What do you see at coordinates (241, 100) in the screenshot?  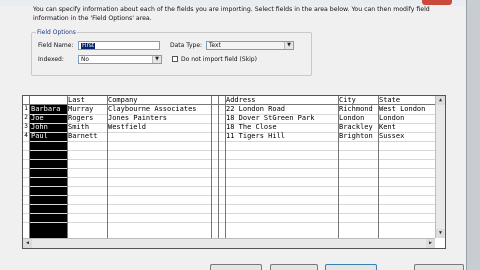 I see `column-header-address: Address` at bounding box center [241, 100].